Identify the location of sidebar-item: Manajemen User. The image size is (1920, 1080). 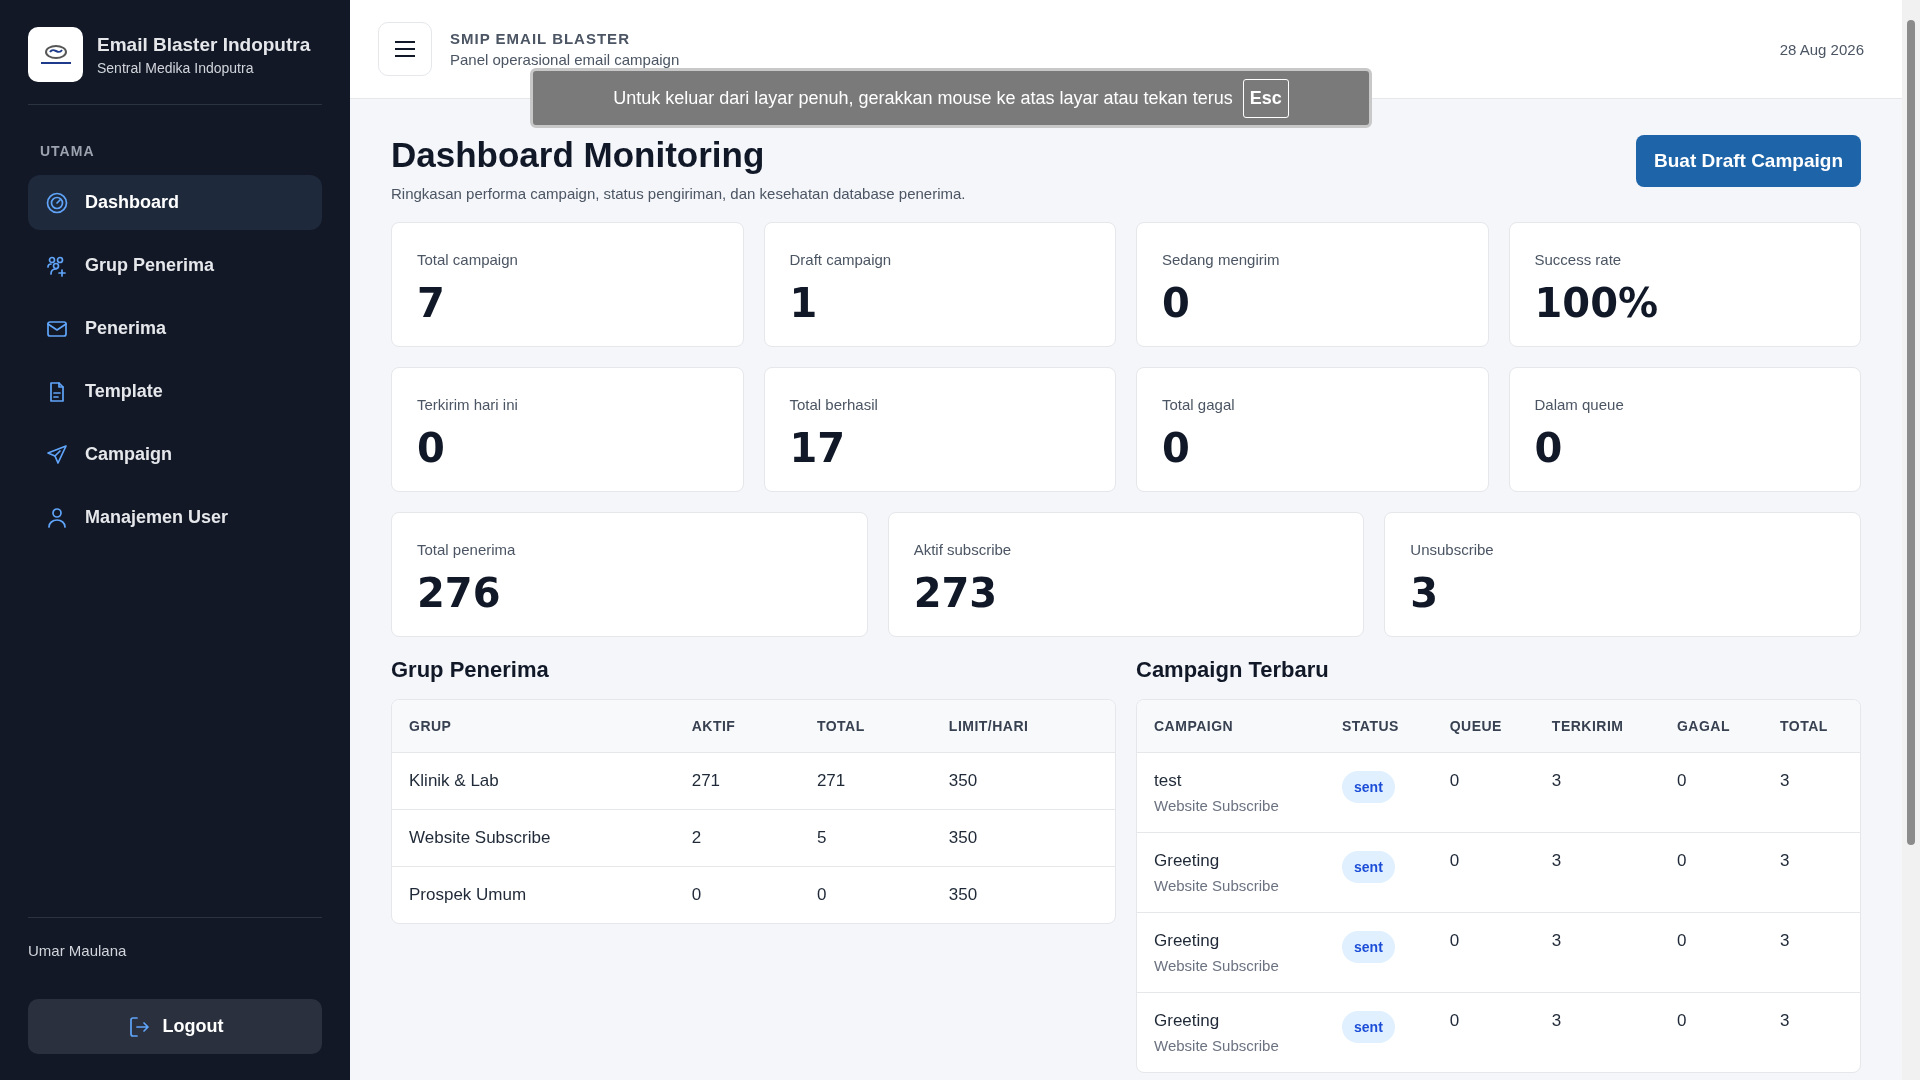
(175, 517).